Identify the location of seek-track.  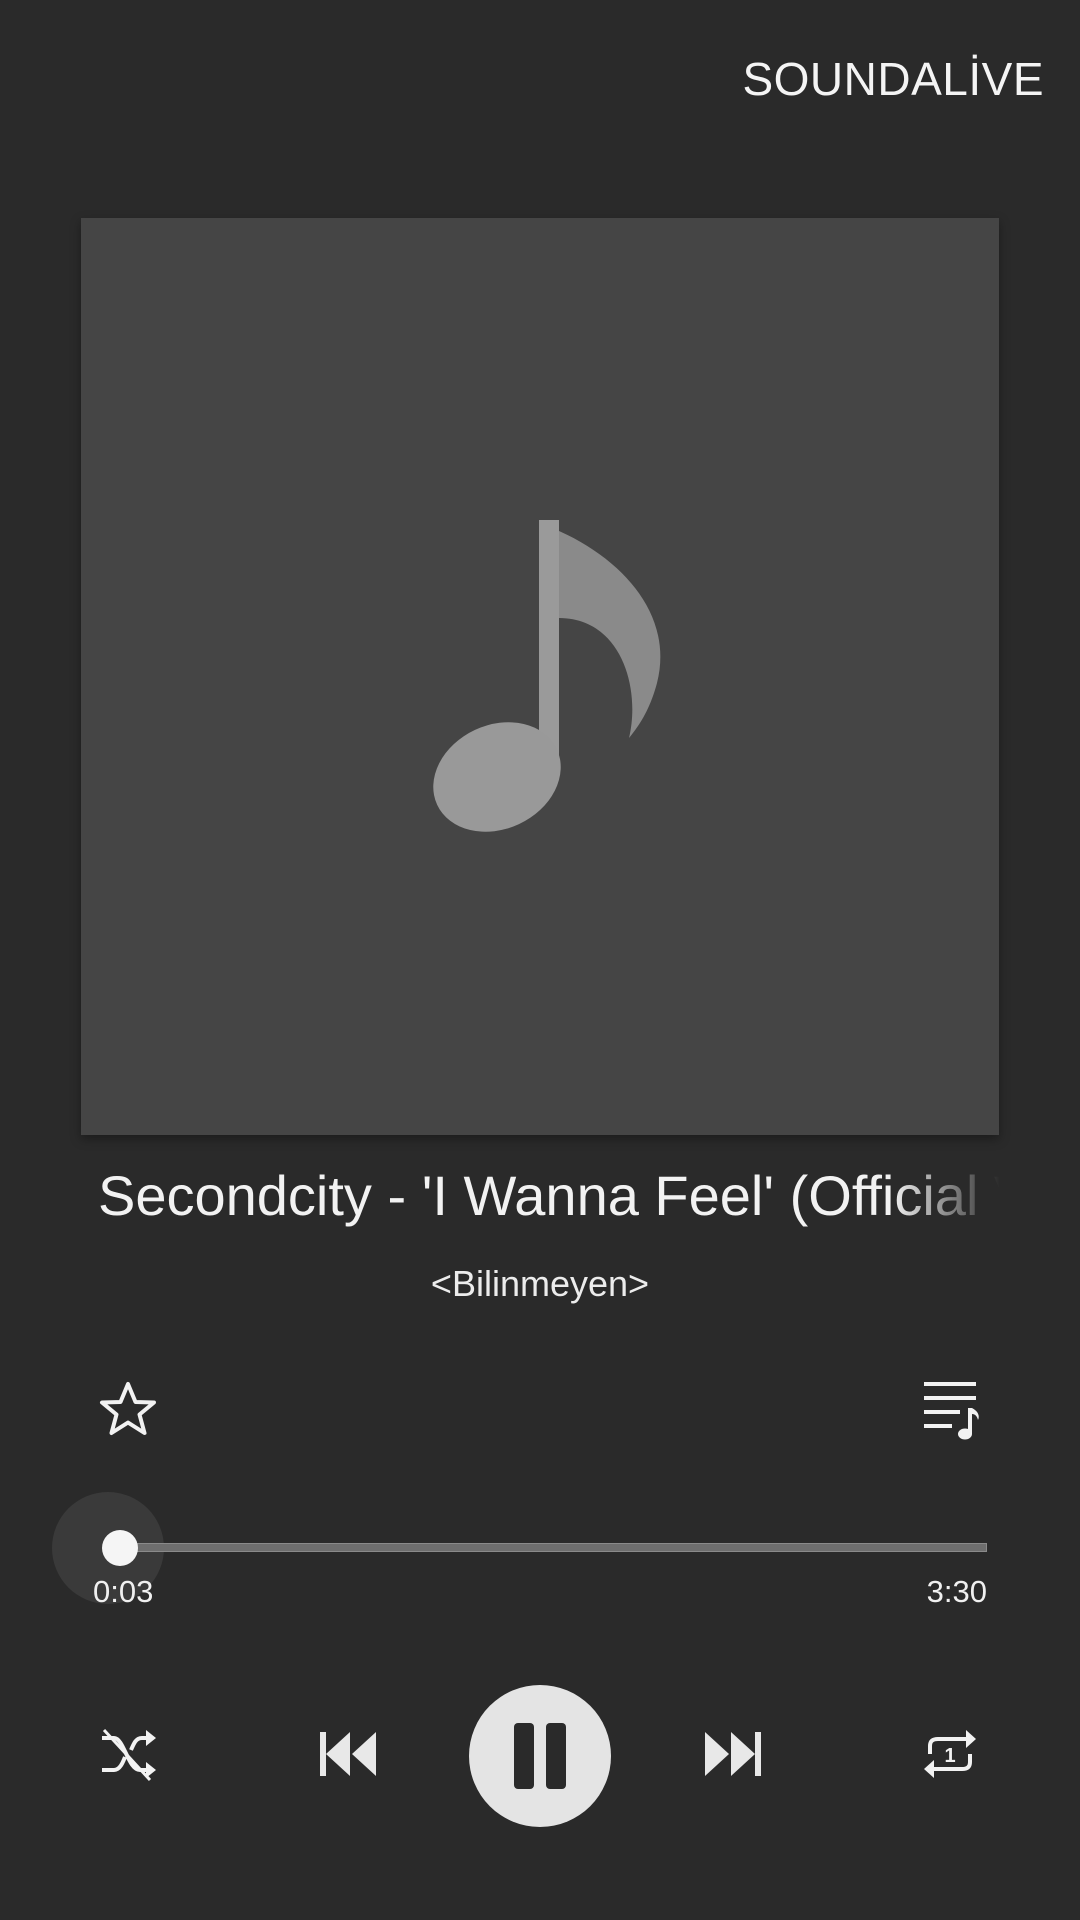
(547, 1547).